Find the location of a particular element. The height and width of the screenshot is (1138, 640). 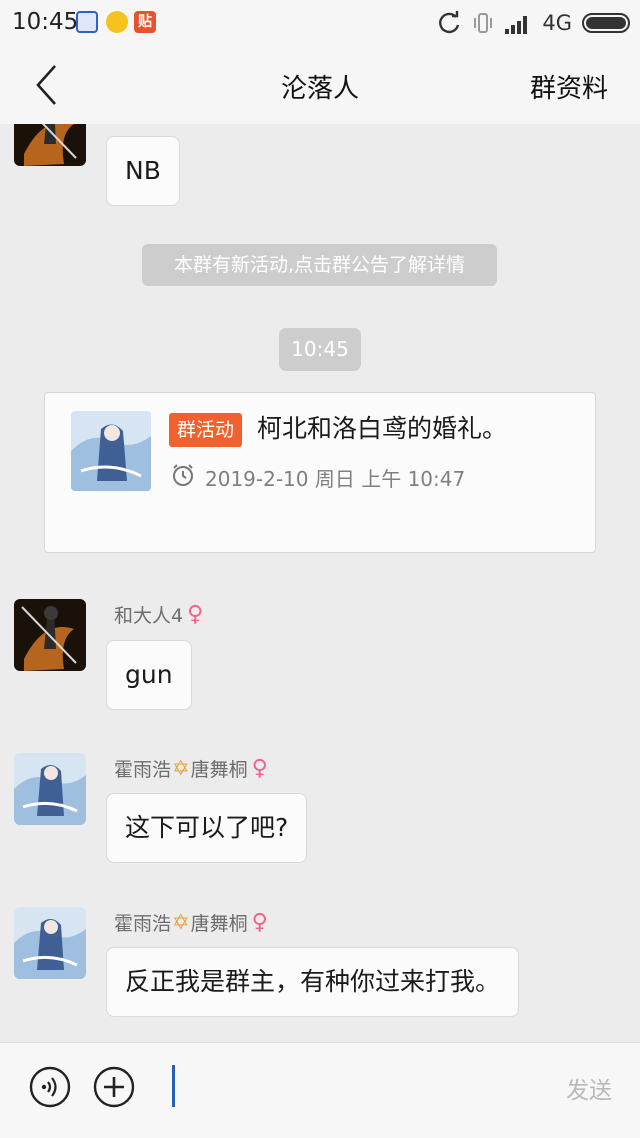

voice-icon is located at coordinates (50, 1087).